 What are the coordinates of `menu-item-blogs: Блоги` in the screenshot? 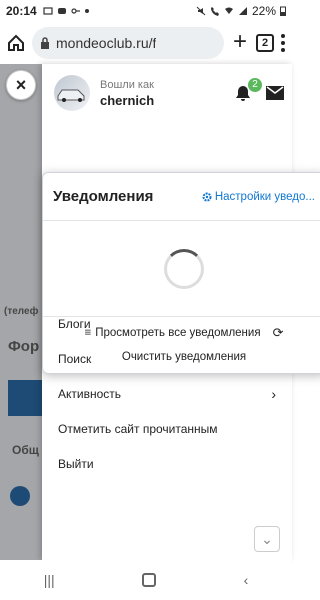 It's located at (167, 323).